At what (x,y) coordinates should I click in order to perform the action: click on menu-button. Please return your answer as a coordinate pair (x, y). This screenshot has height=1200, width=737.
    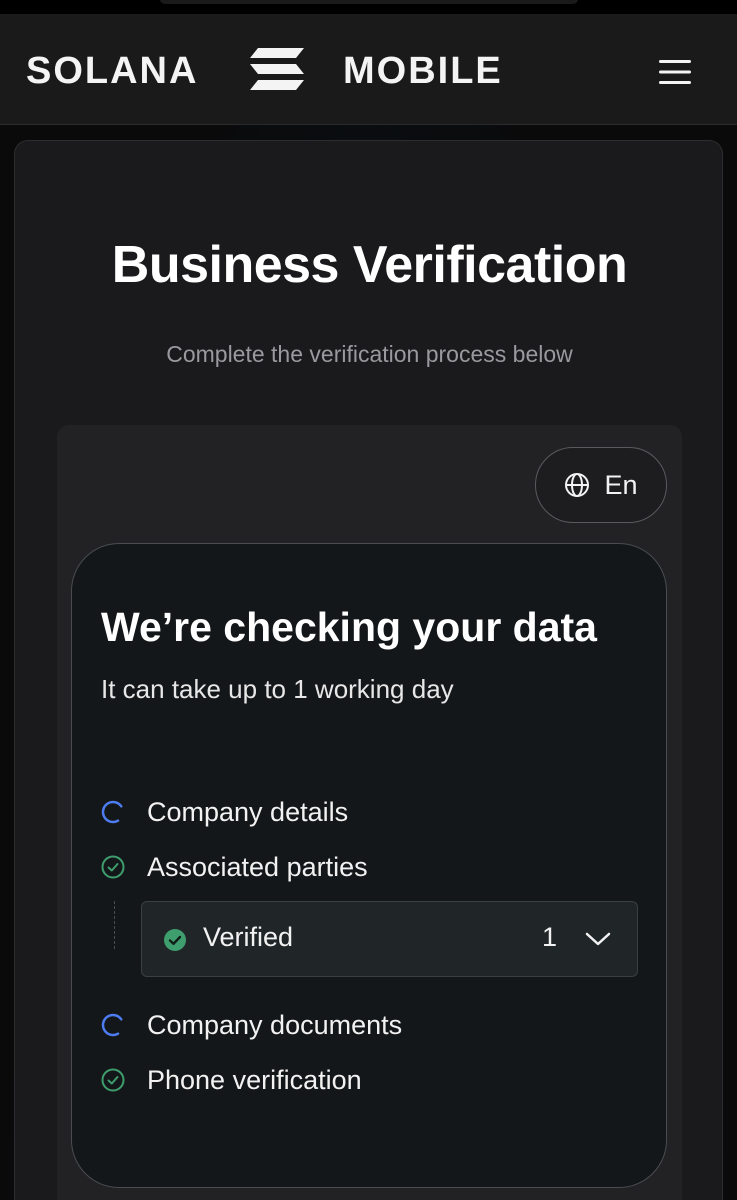
    Looking at the image, I should click on (675, 72).